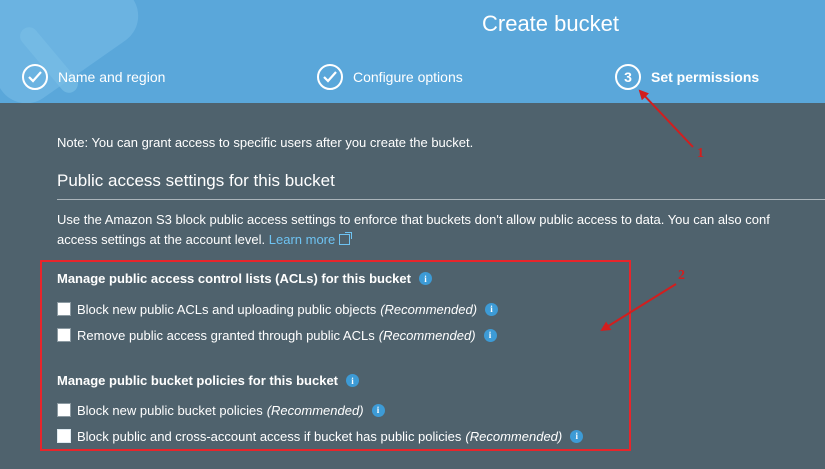 Image resolution: width=825 pixels, height=469 pixels. What do you see at coordinates (700, 153) in the screenshot?
I see `annotation-label-1: 1` at bounding box center [700, 153].